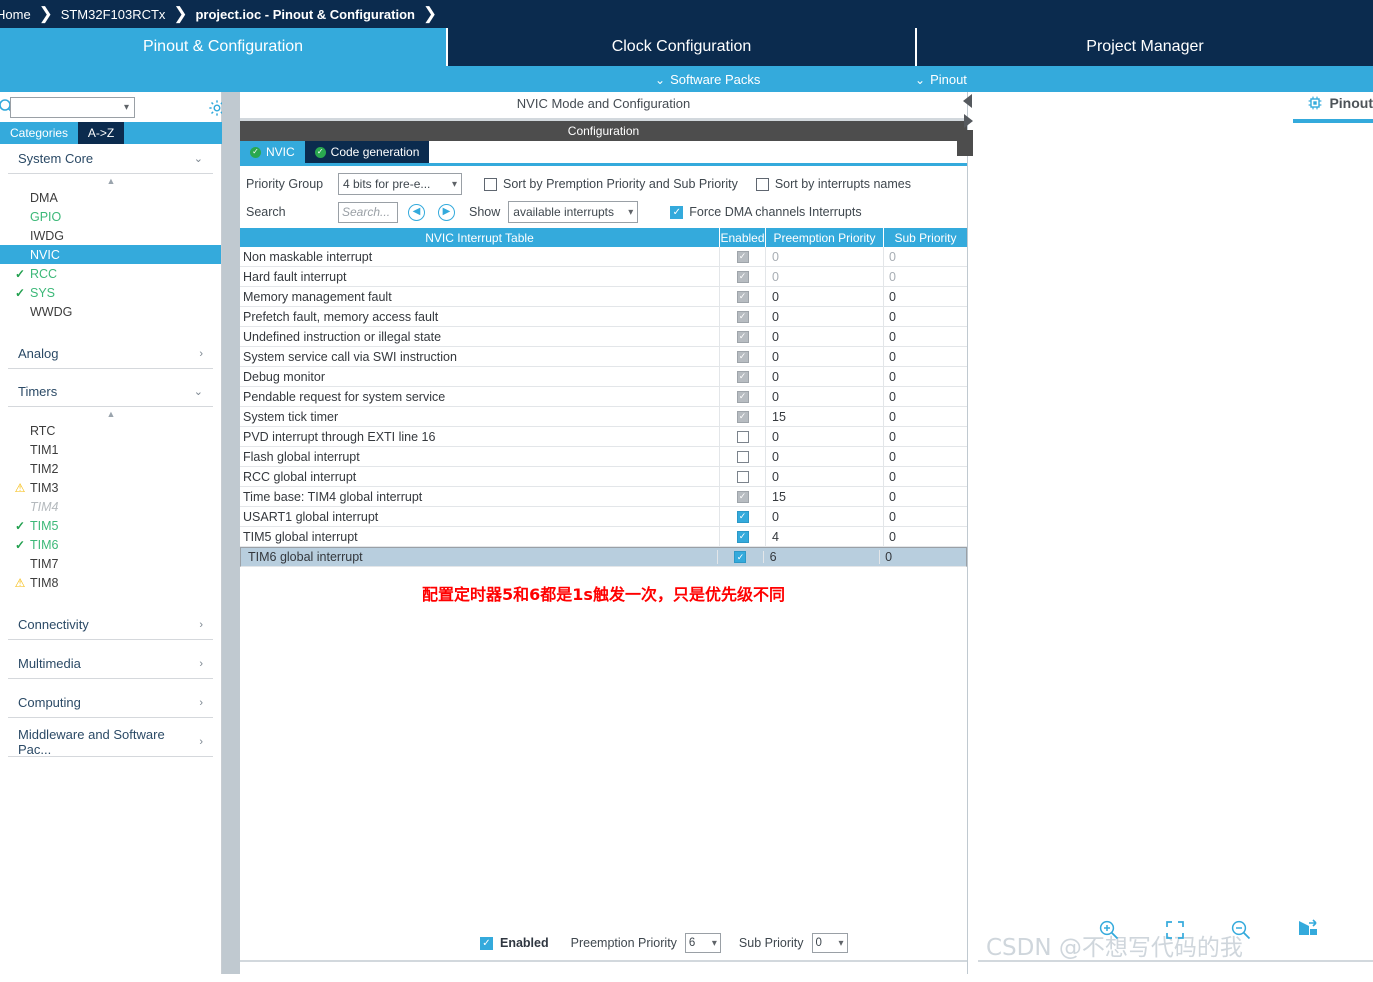 The height and width of the screenshot is (982, 1373). What do you see at coordinates (603, 417) in the screenshot?
I see `table-row: System tick timer ✓ 15 0` at bounding box center [603, 417].